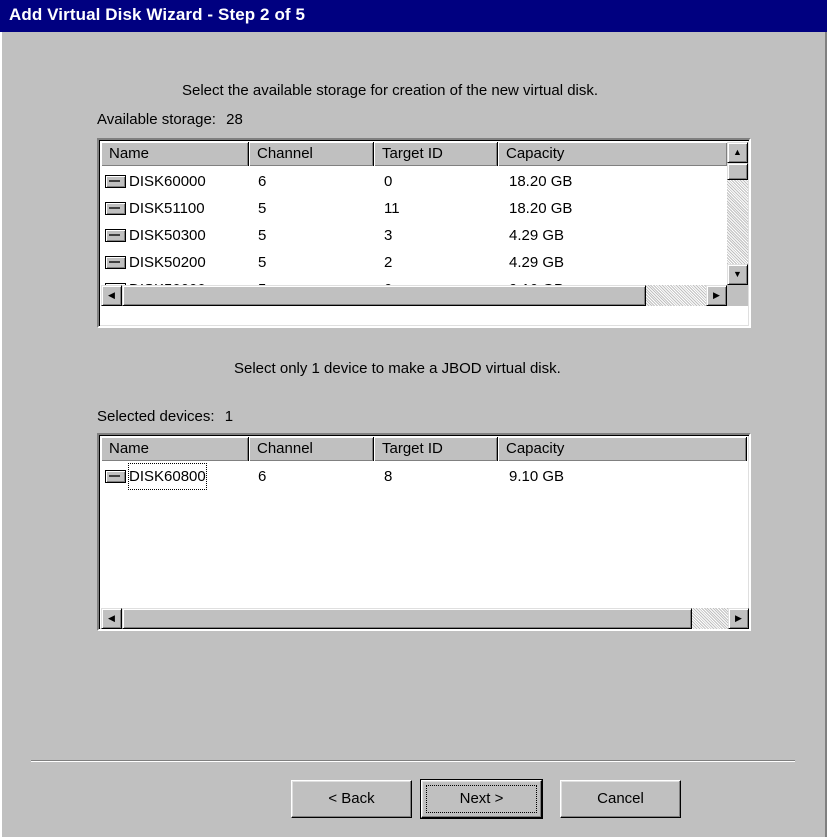 The height and width of the screenshot is (837, 827). Describe the element at coordinates (737, 152) in the screenshot. I see `up-arrow-icon: ▲` at that location.